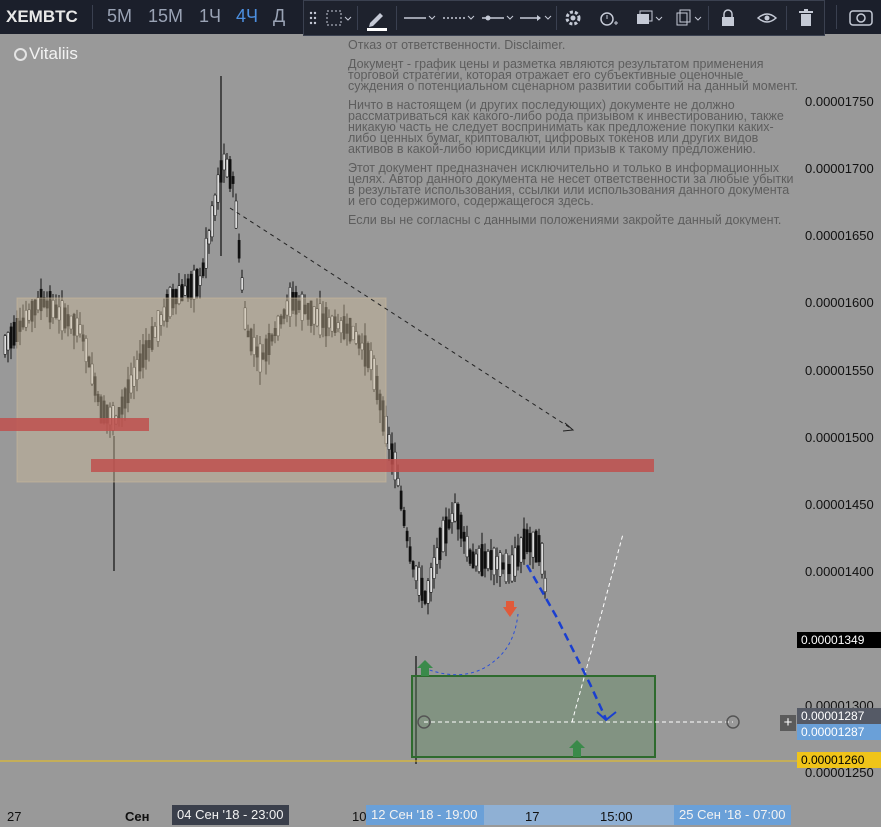  Describe the element at coordinates (20, 55) in the screenshot. I see `author-avatar-icon` at that location.